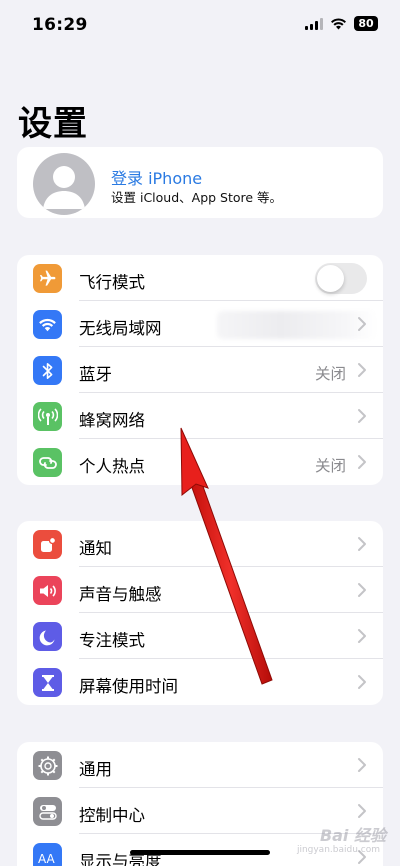 Image resolution: width=400 pixels, height=866 pixels. Describe the element at coordinates (112, 282) in the screenshot. I see `row-label: 飞行模式` at that location.